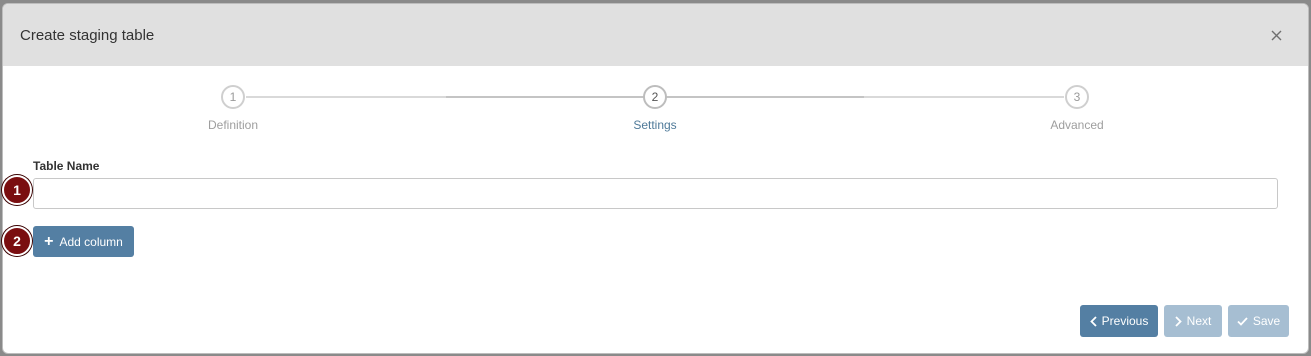 This screenshot has height=356, width=1311. I want to click on step-settings: 2 Settings, so click(655, 108).